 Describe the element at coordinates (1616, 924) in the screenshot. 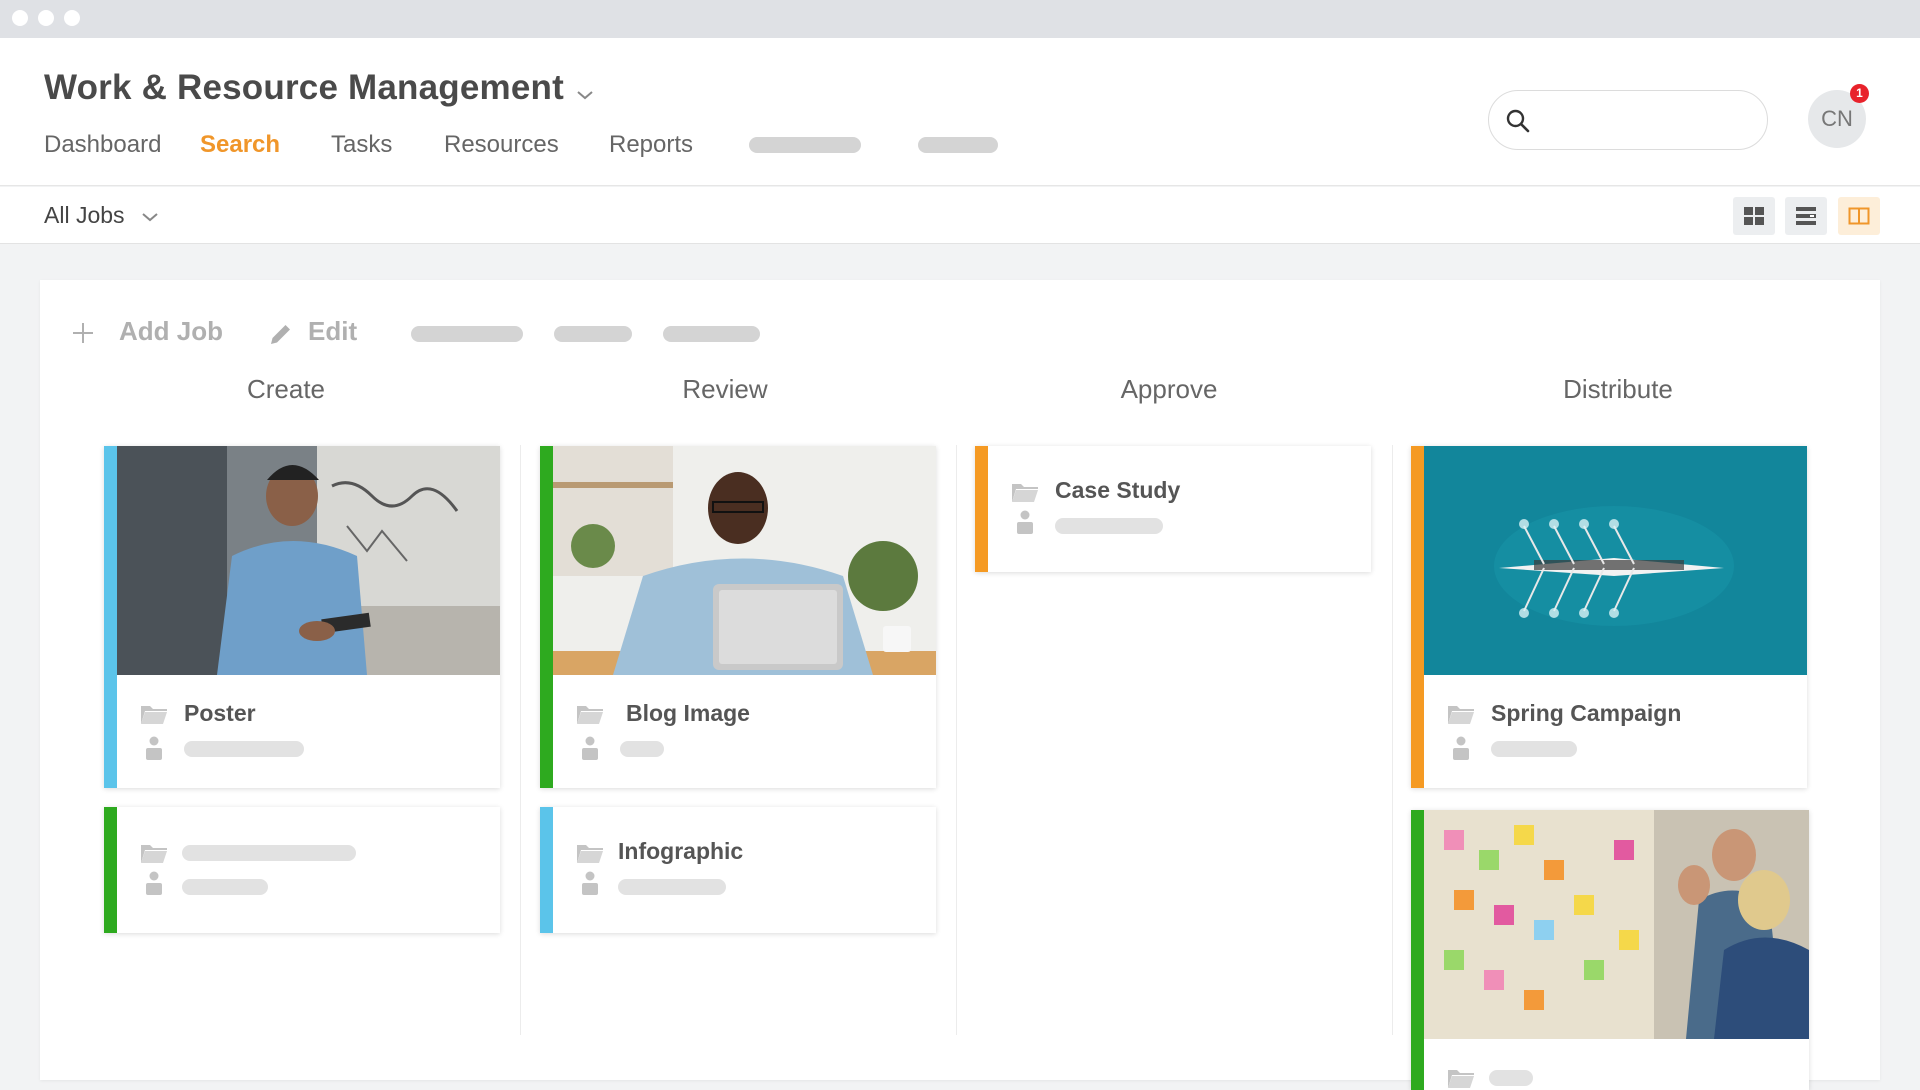

I see `card-image-team-at-sticky-note-wall` at that location.